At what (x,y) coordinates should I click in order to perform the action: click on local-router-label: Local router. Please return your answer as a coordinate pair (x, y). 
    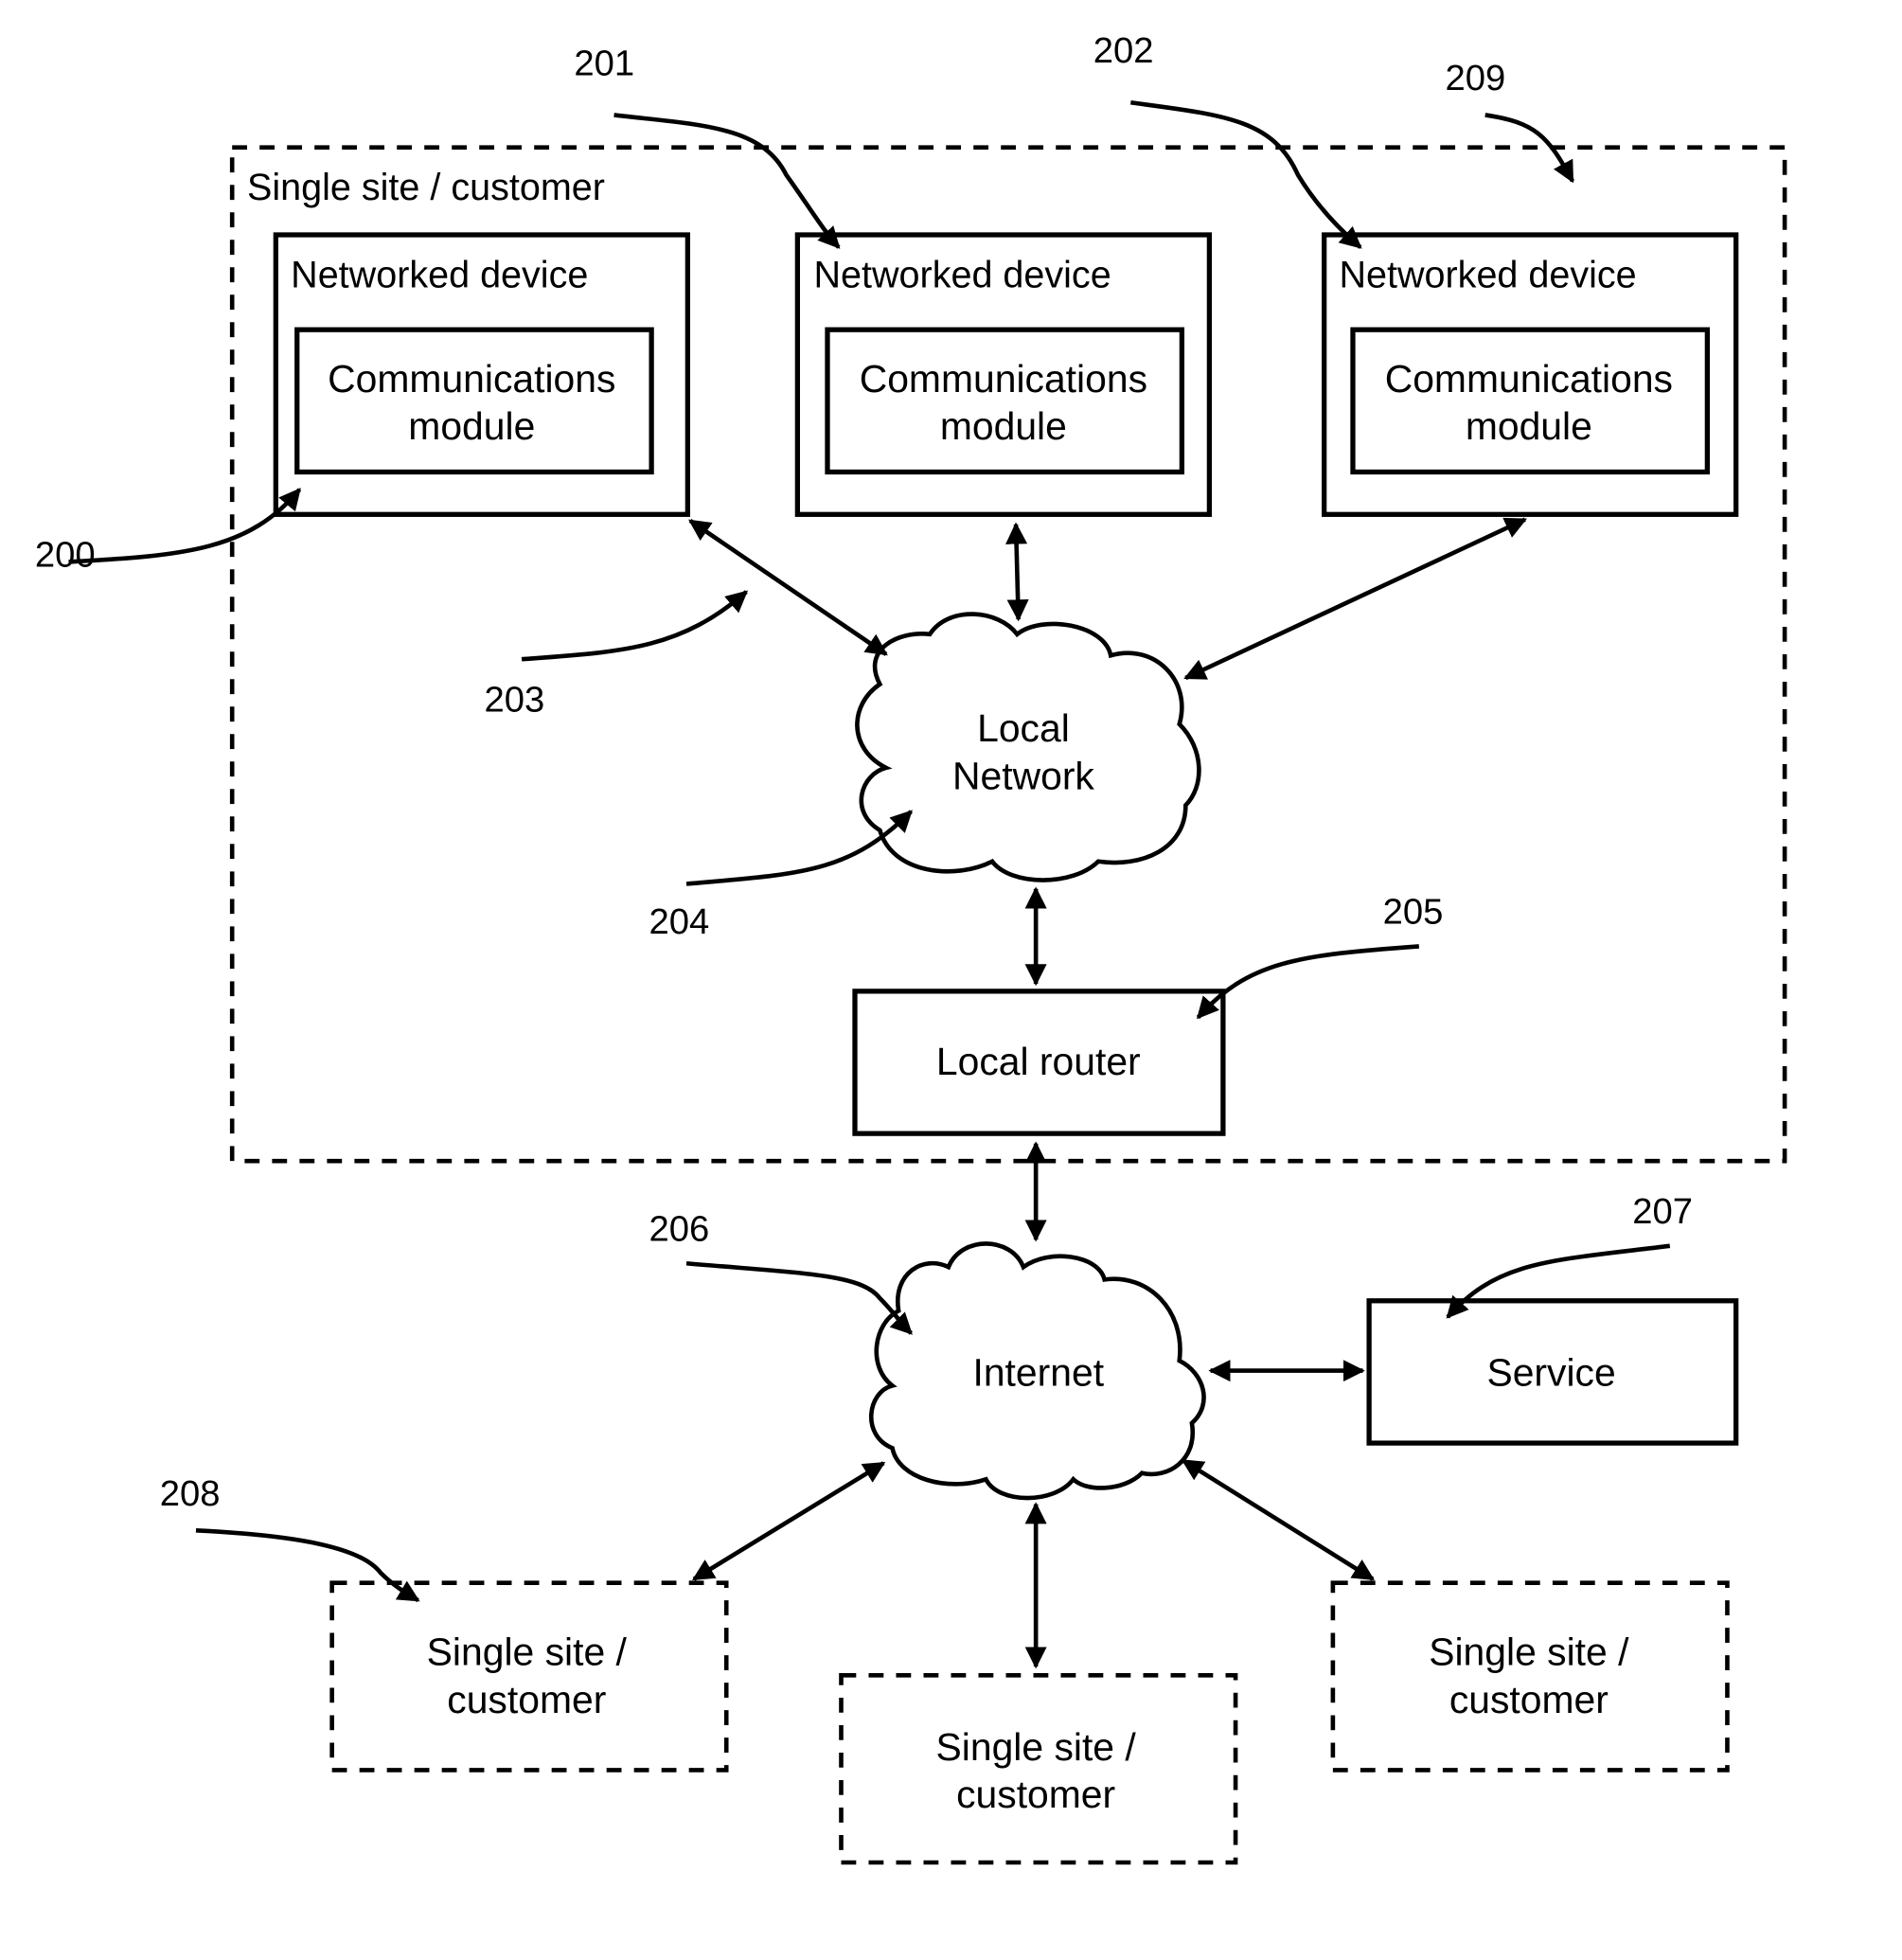
    Looking at the image, I should click on (1039, 1061).